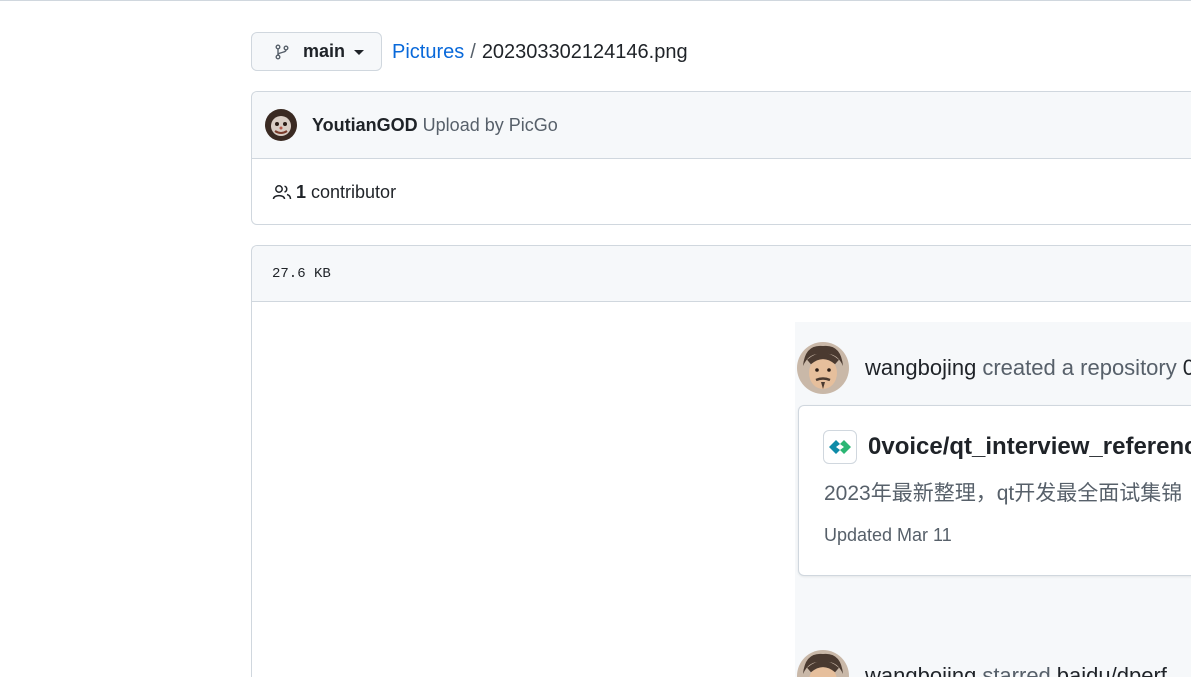 This screenshot has width=1191, height=677. I want to click on branch-select-button: main, so click(316, 51).